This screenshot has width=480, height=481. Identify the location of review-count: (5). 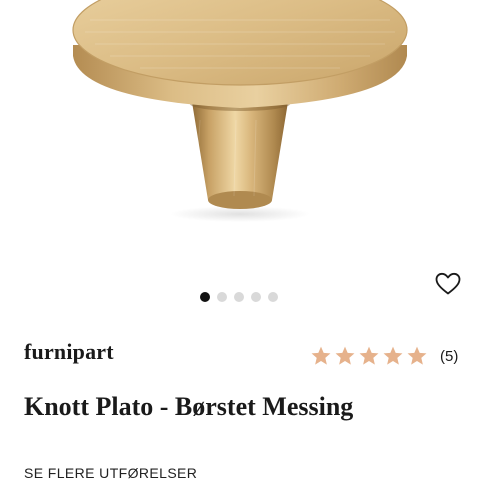
(449, 356).